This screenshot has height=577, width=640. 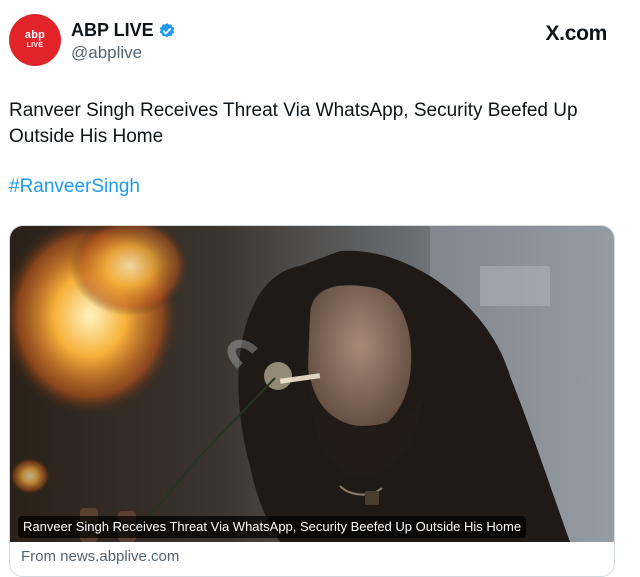 What do you see at coordinates (74, 187) in the screenshot?
I see `hashtag-link: #RanveerSingh` at bounding box center [74, 187].